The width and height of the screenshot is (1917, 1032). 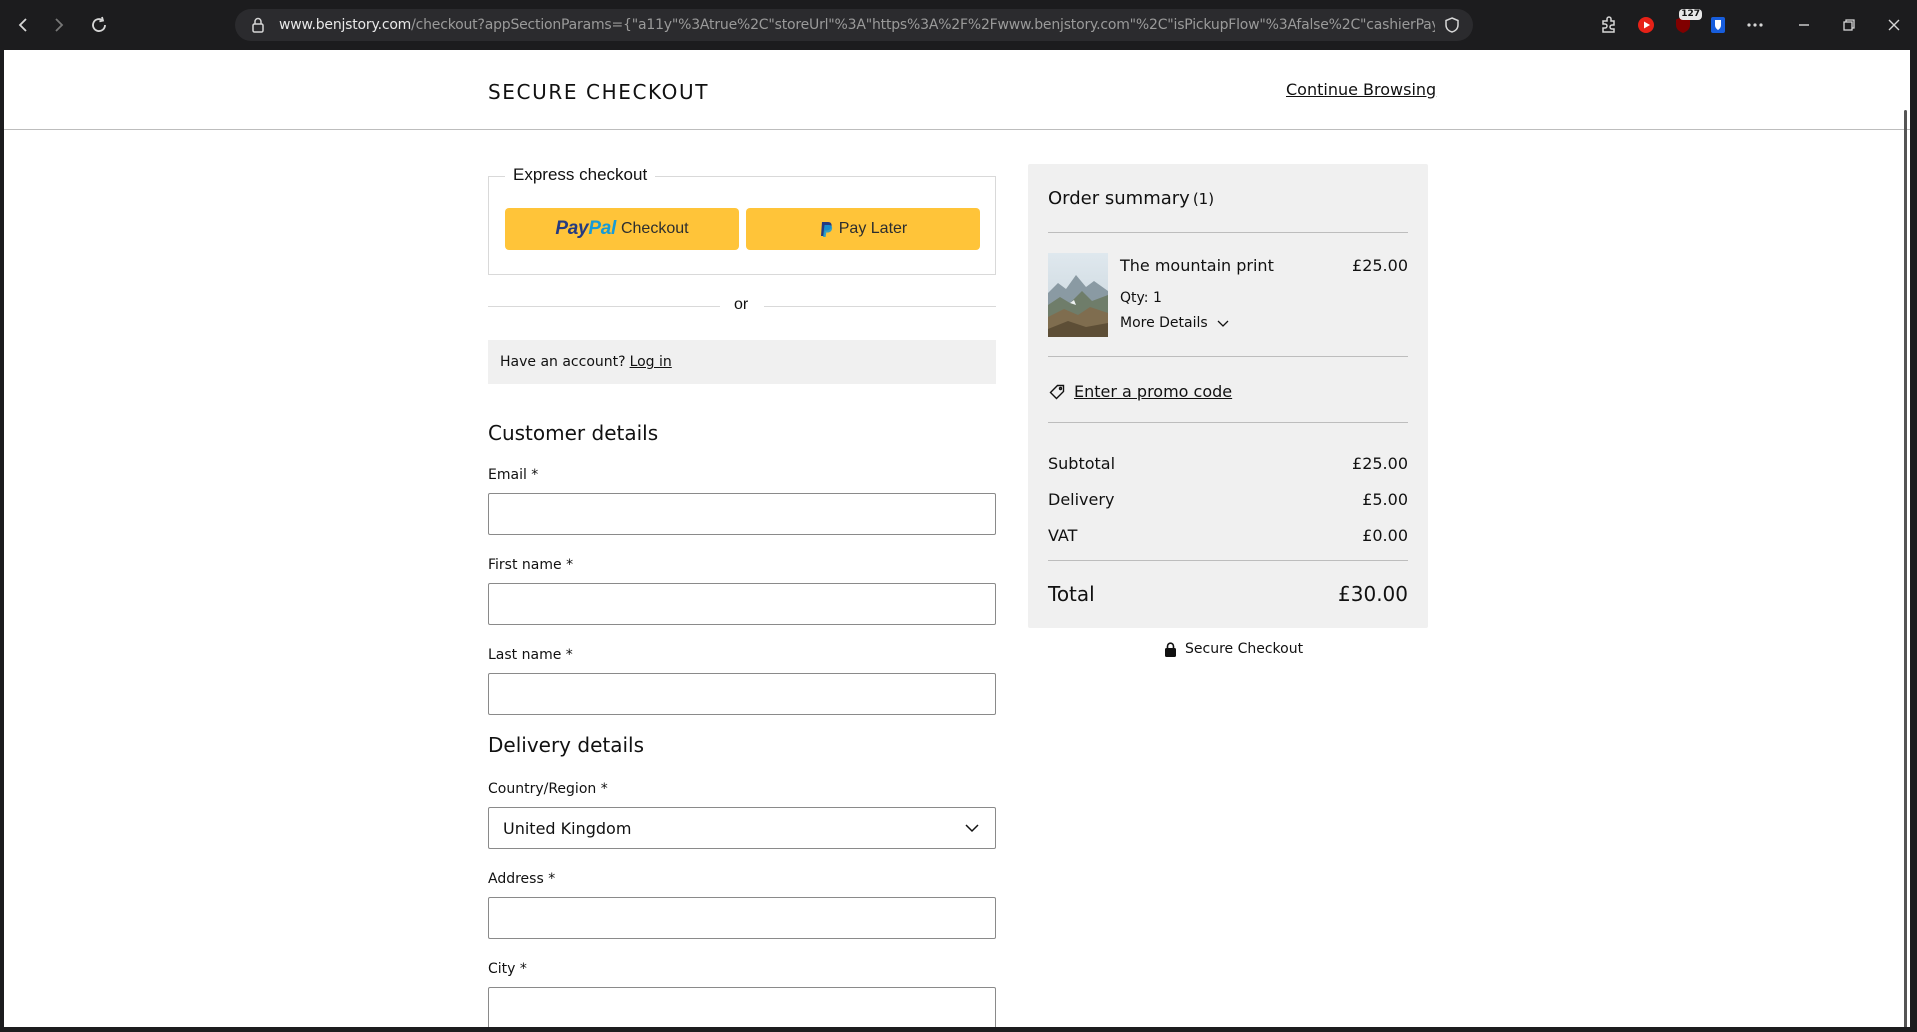 I want to click on product-thumbnail, so click(x=1078, y=295).